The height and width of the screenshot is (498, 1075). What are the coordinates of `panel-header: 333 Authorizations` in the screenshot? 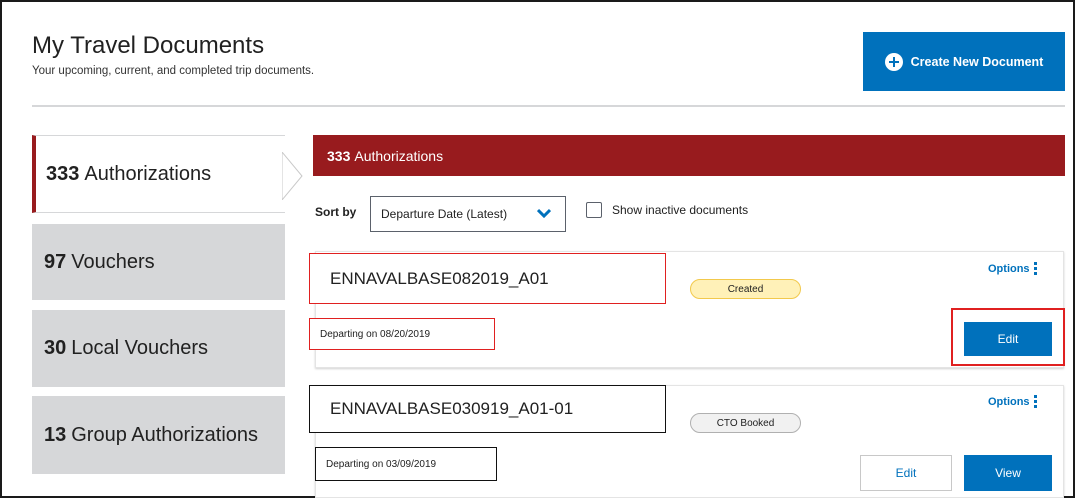 It's located at (689, 155).